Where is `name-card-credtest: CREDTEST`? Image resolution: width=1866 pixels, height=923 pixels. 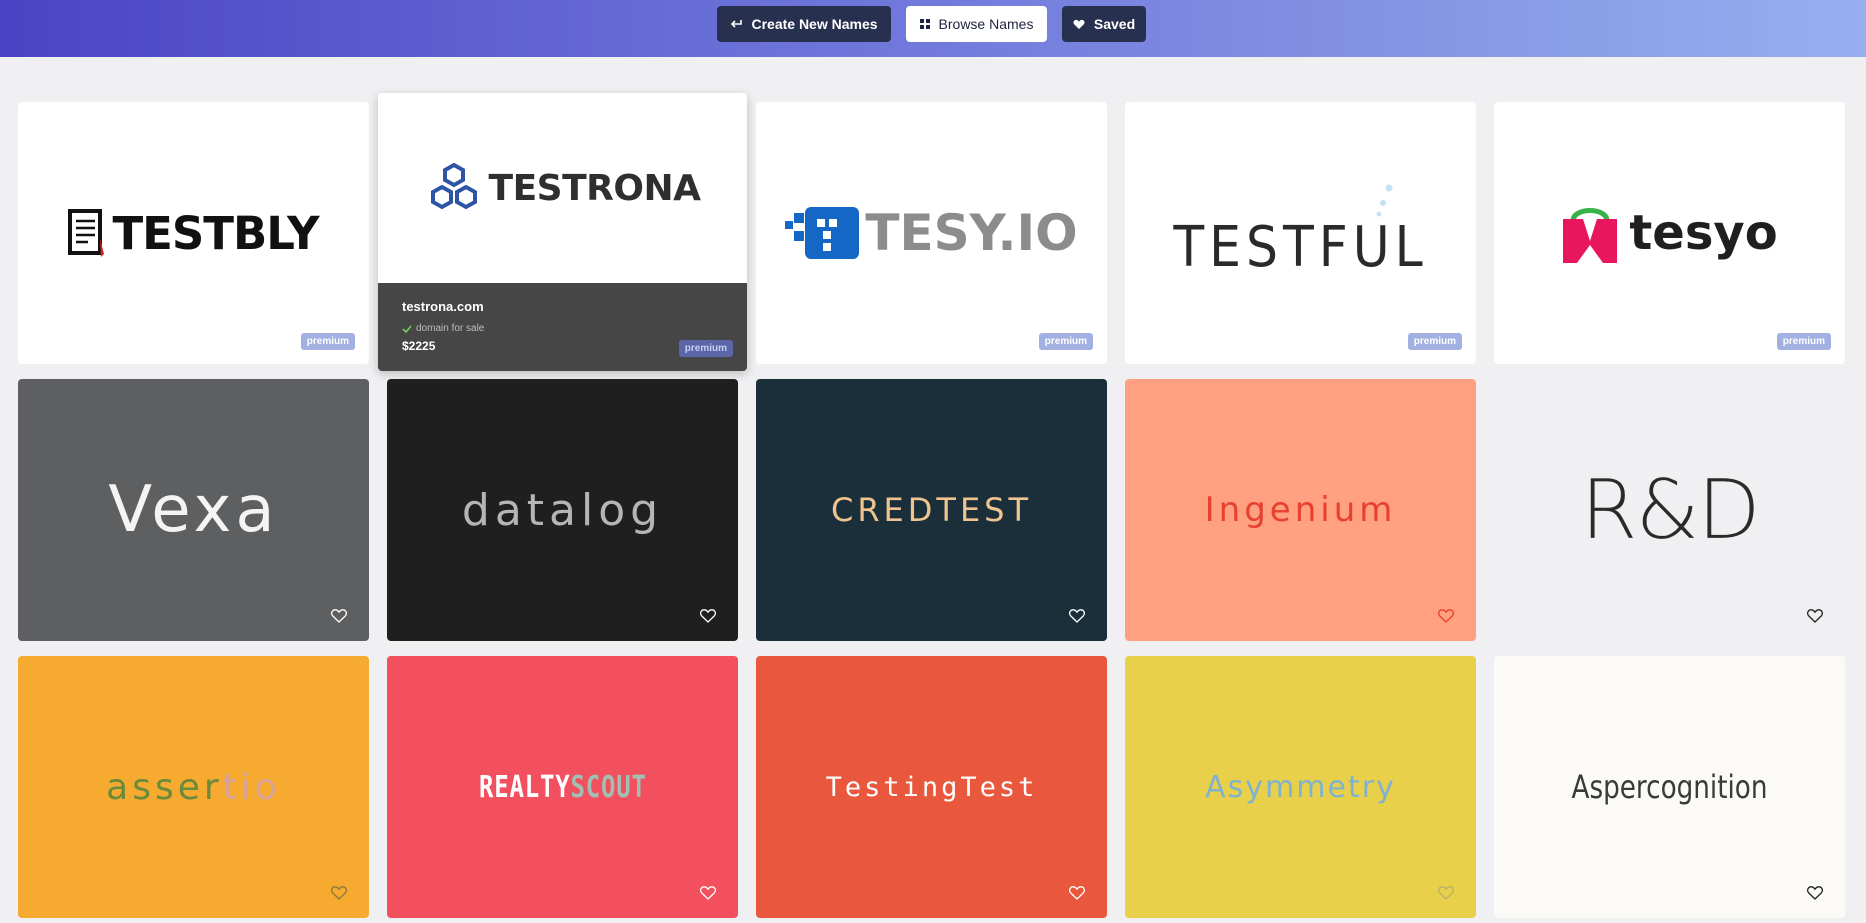
name-card-credtest: CREDTEST is located at coordinates (931, 510).